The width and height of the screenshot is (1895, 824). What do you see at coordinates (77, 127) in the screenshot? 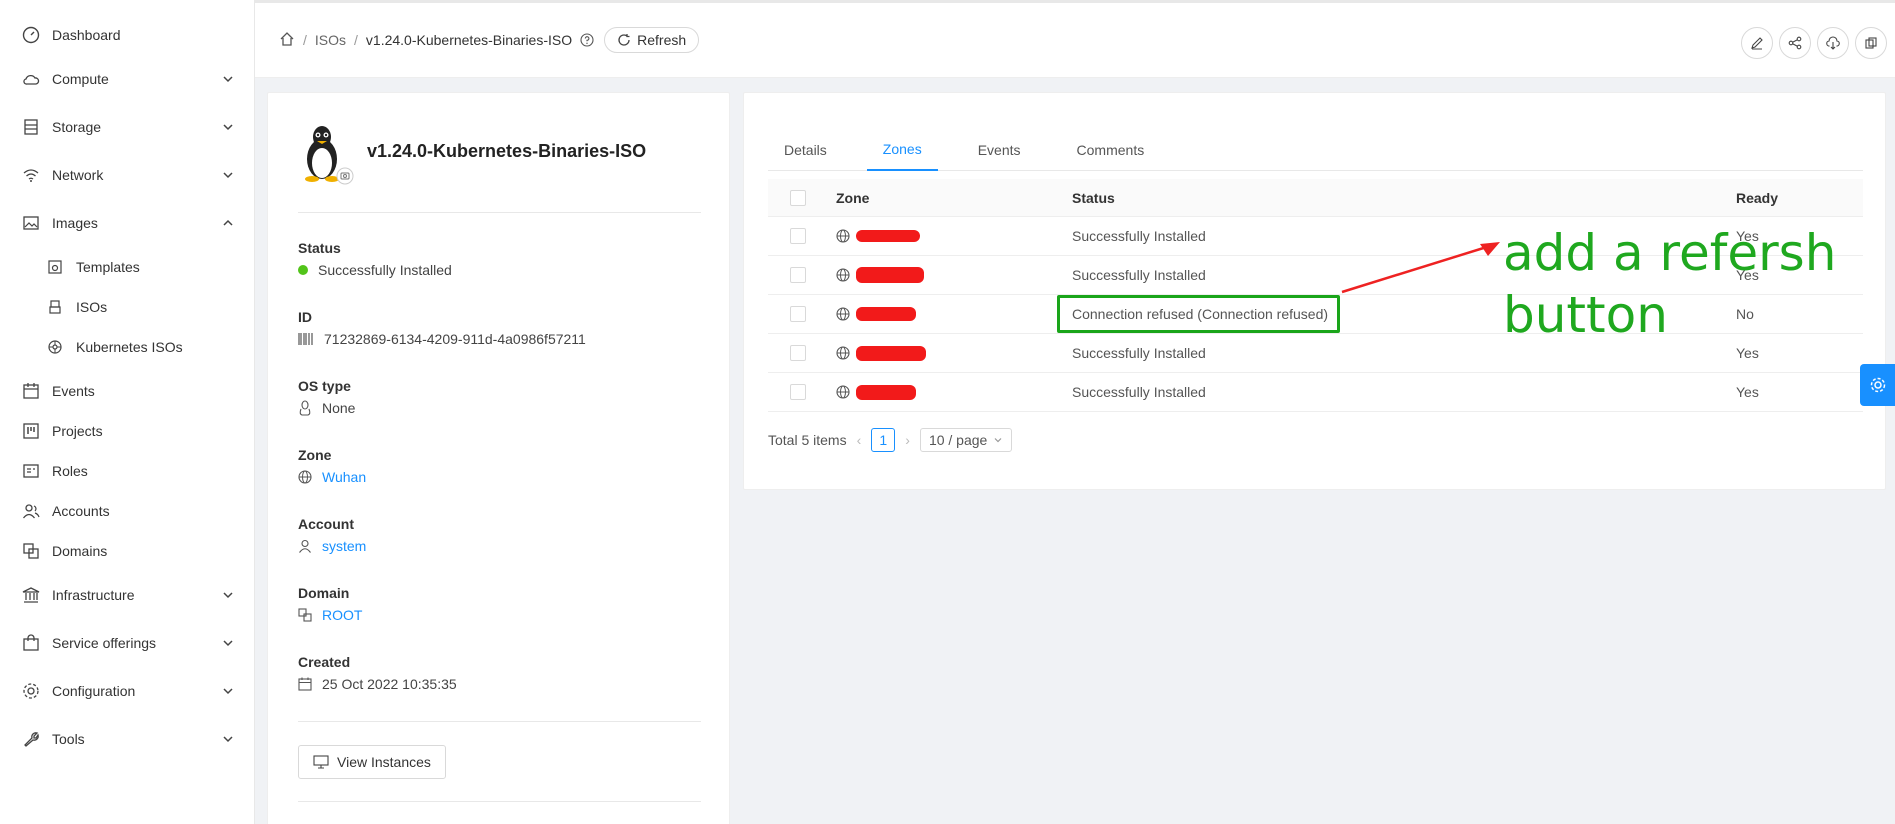
I see `sidebar-item-label: Storage` at bounding box center [77, 127].